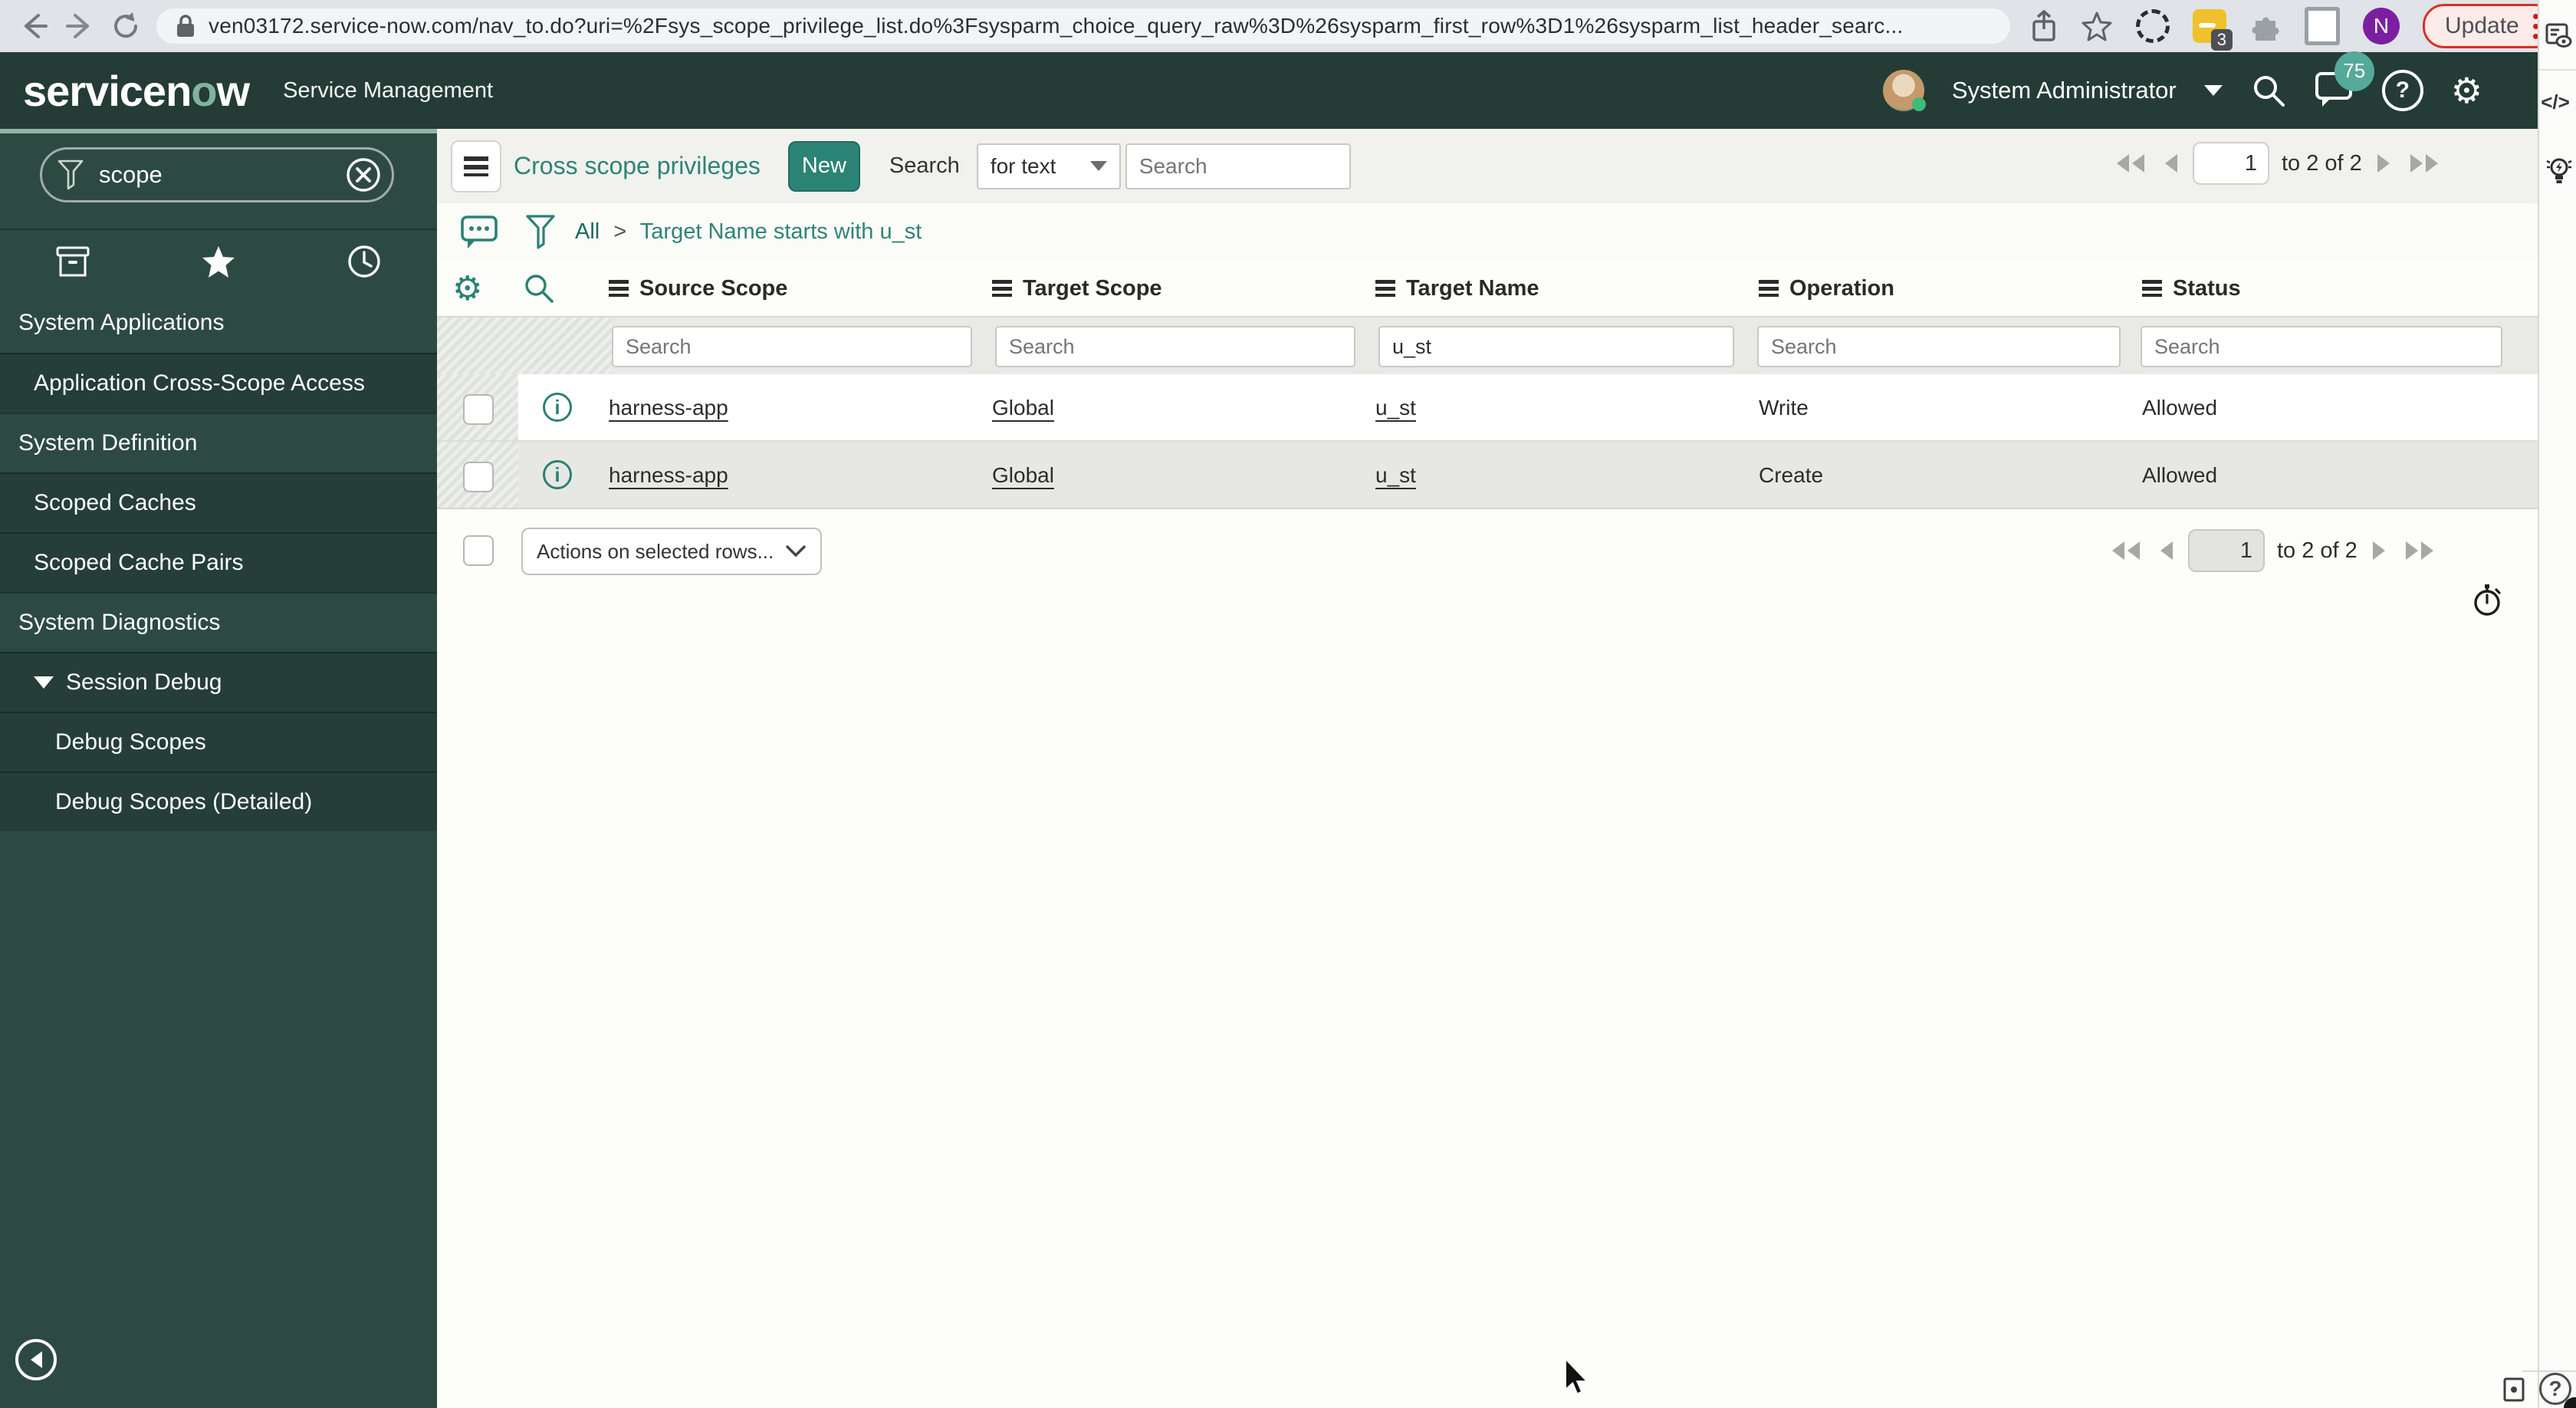  I want to click on nav-header-system-definition: System Definition, so click(219, 442).